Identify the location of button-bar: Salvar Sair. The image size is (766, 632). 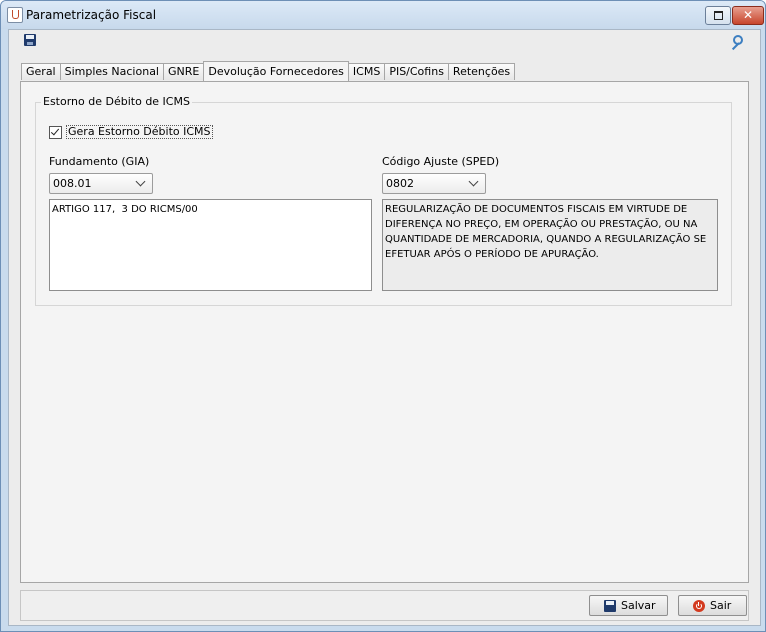
(384, 605).